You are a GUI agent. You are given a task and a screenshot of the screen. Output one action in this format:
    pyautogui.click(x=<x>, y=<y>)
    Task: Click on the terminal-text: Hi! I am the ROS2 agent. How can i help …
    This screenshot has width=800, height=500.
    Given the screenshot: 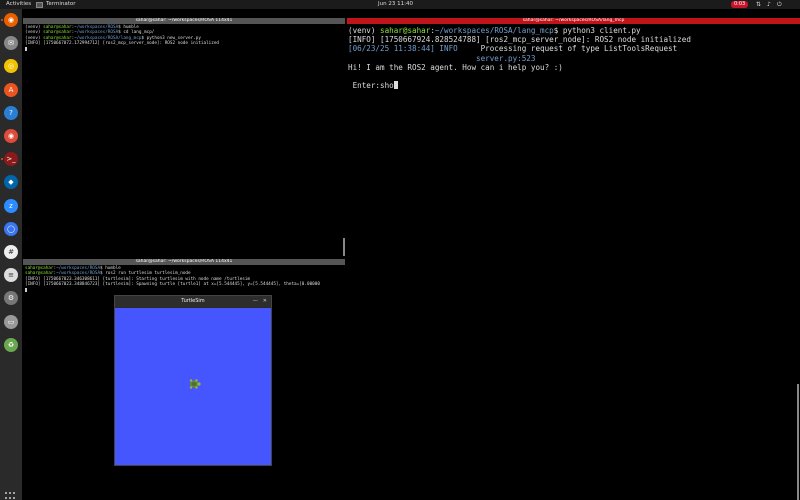 What is the action you would take?
    pyautogui.click(x=455, y=67)
    